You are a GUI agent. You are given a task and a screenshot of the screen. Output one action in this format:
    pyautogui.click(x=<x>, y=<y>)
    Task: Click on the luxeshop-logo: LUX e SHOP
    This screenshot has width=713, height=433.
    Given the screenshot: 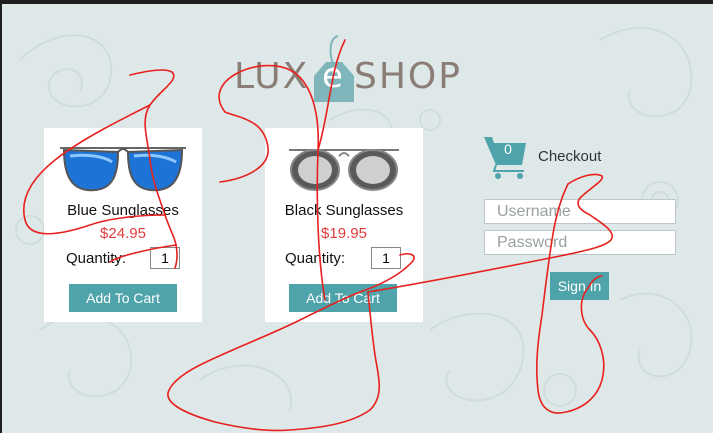 What is the action you would take?
    pyautogui.click(x=364, y=68)
    